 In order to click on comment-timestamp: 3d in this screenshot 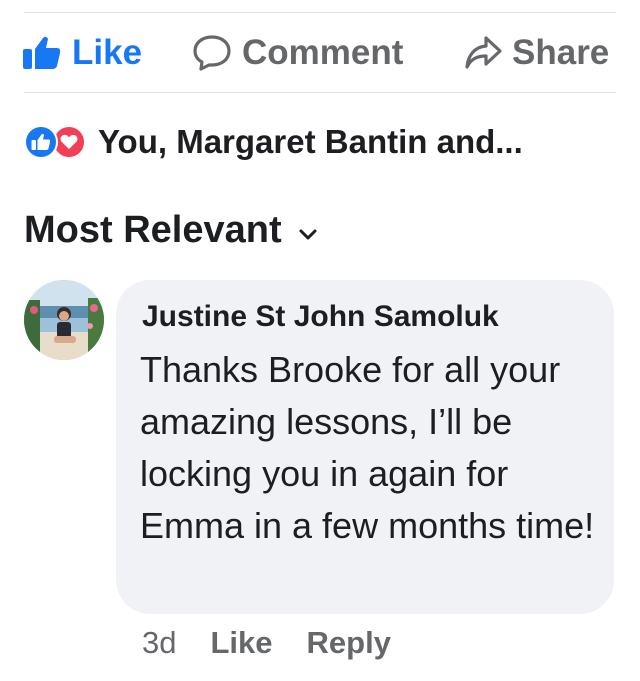, I will do `click(159, 643)`.